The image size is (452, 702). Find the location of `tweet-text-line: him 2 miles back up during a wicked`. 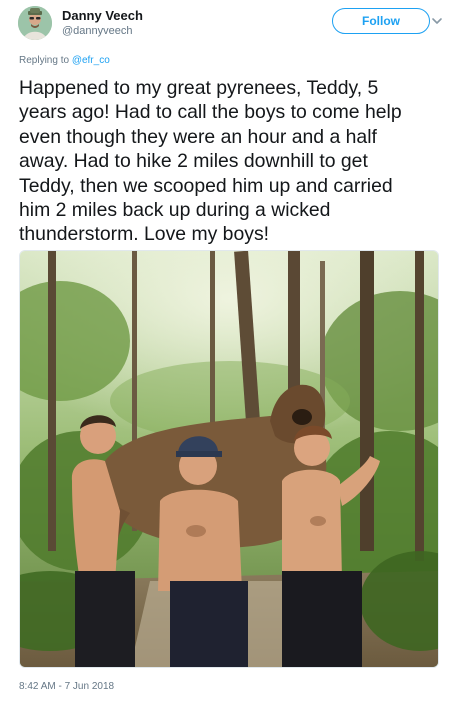

tweet-text-line: him 2 miles back up during a wicked is located at coordinates (175, 210).